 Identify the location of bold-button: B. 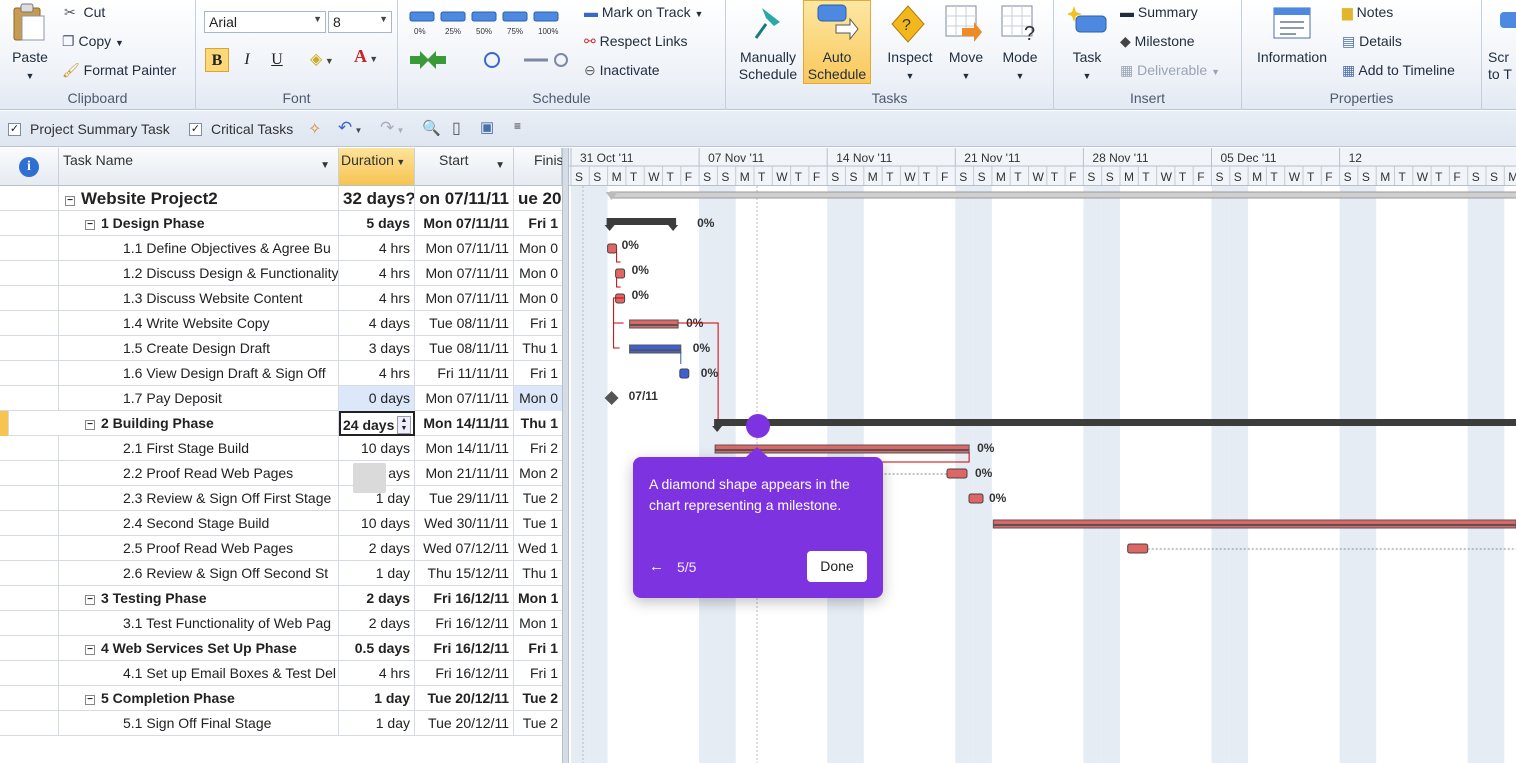
(217, 60).